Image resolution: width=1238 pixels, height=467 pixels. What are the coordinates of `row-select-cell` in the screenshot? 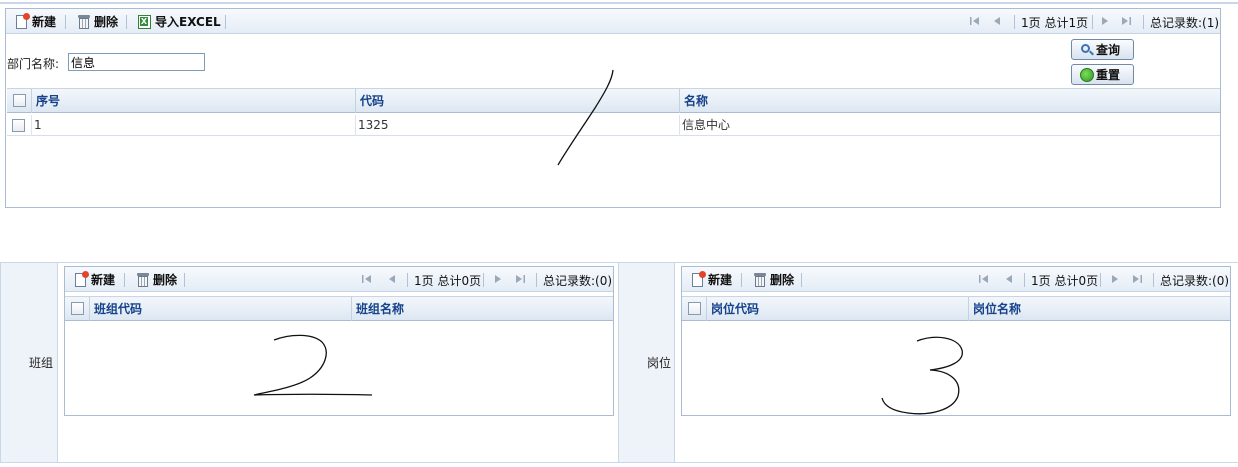 It's located at (19, 125).